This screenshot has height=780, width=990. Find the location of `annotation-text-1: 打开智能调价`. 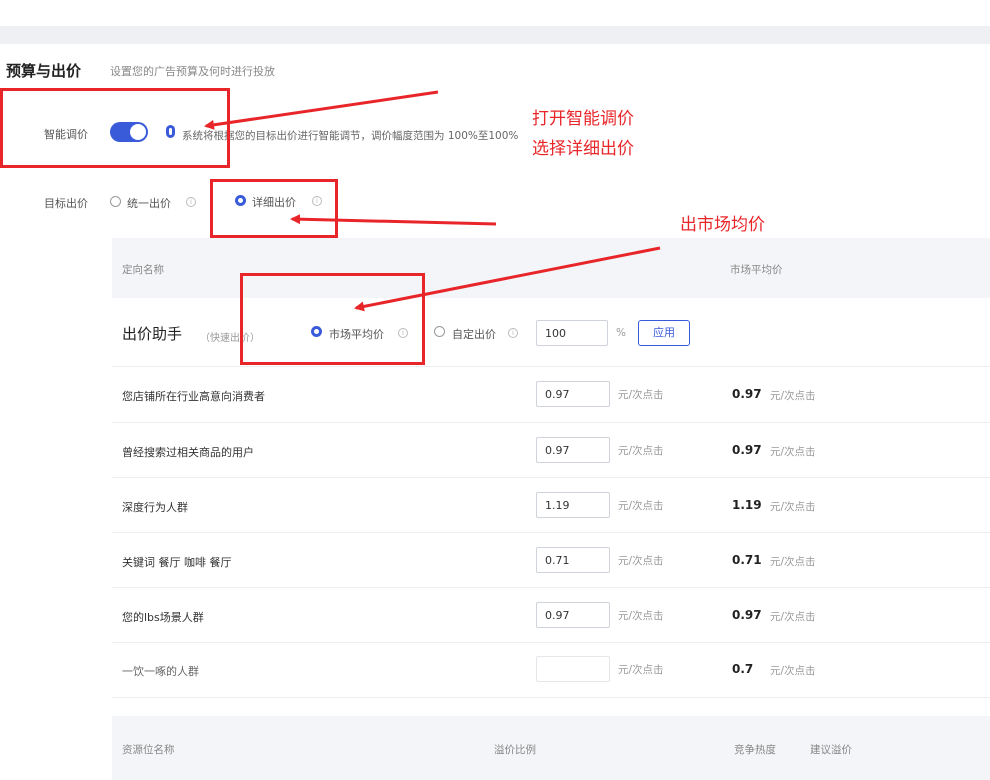

annotation-text-1: 打开智能调价 is located at coordinates (583, 119).